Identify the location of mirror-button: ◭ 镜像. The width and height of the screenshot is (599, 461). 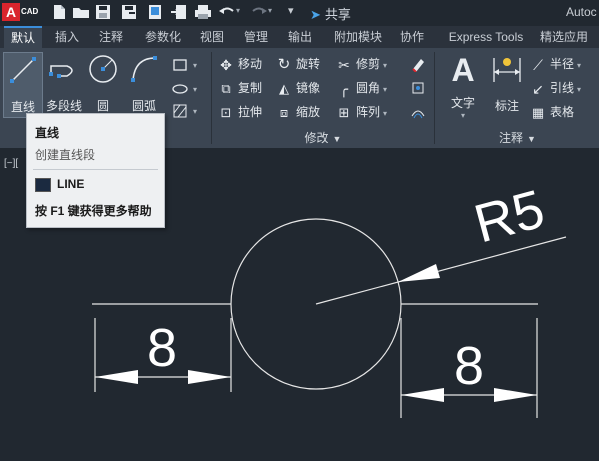
(298, 88).